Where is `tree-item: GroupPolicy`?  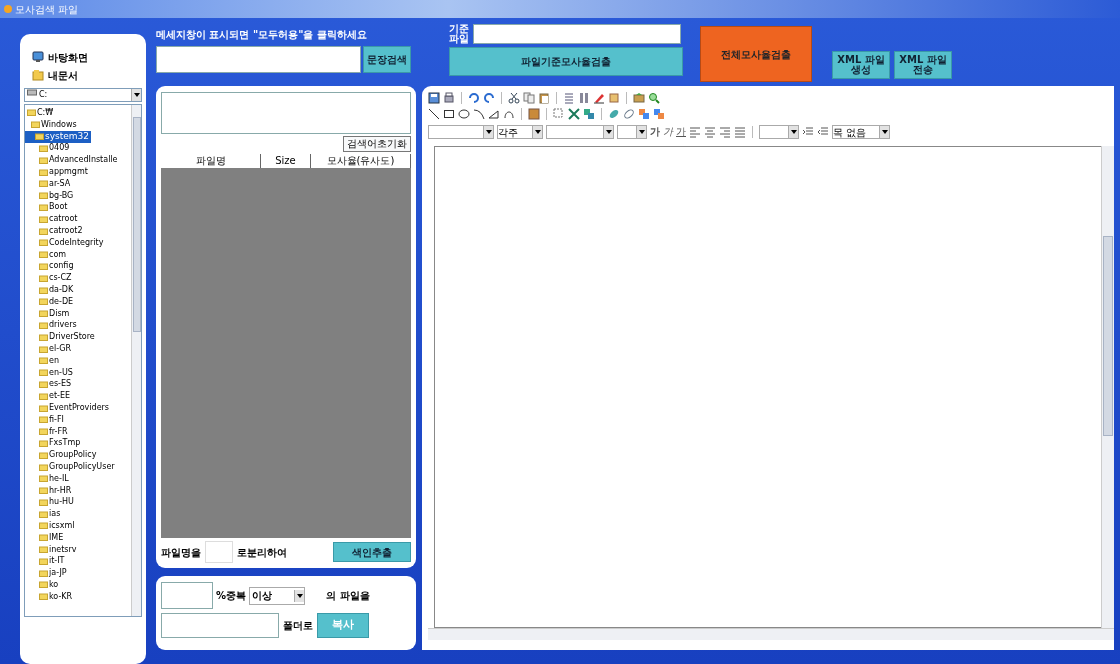 tree-item: GroupPolicy is located at coordinates (78, 455).